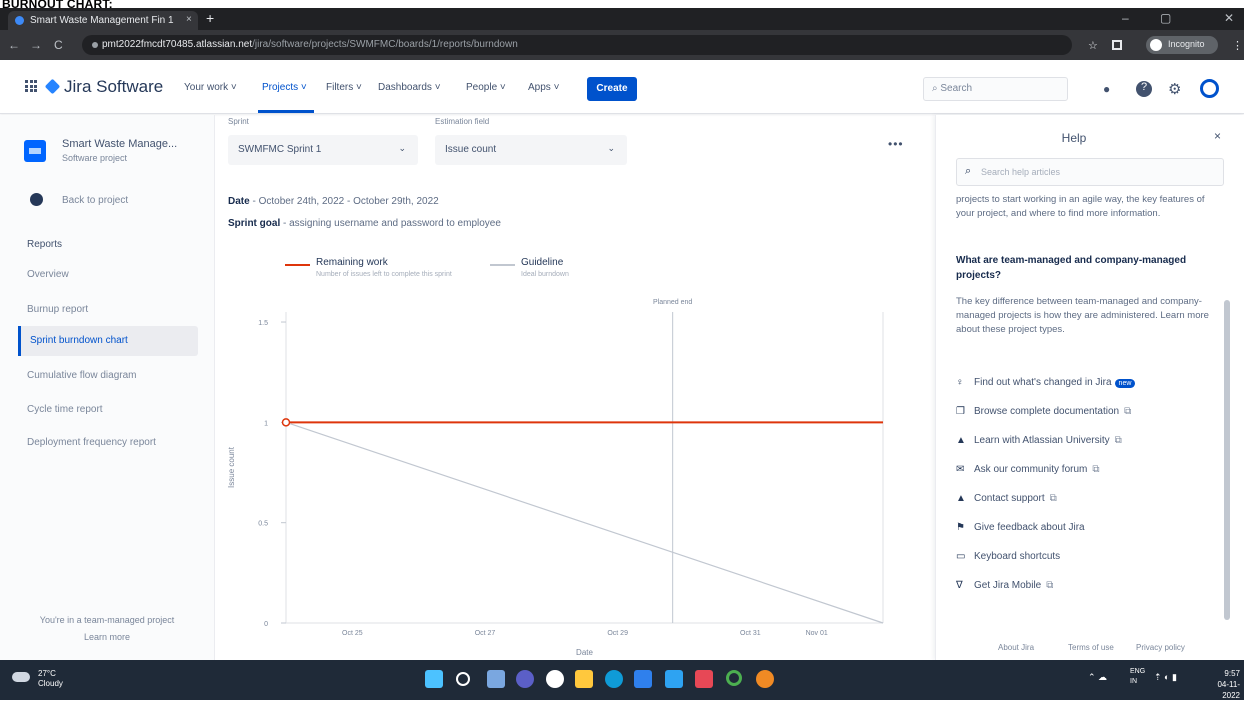  Describe the element at coordinates (959, 585) in the screenshot. I see `help-link-icon: ∇` at that location.